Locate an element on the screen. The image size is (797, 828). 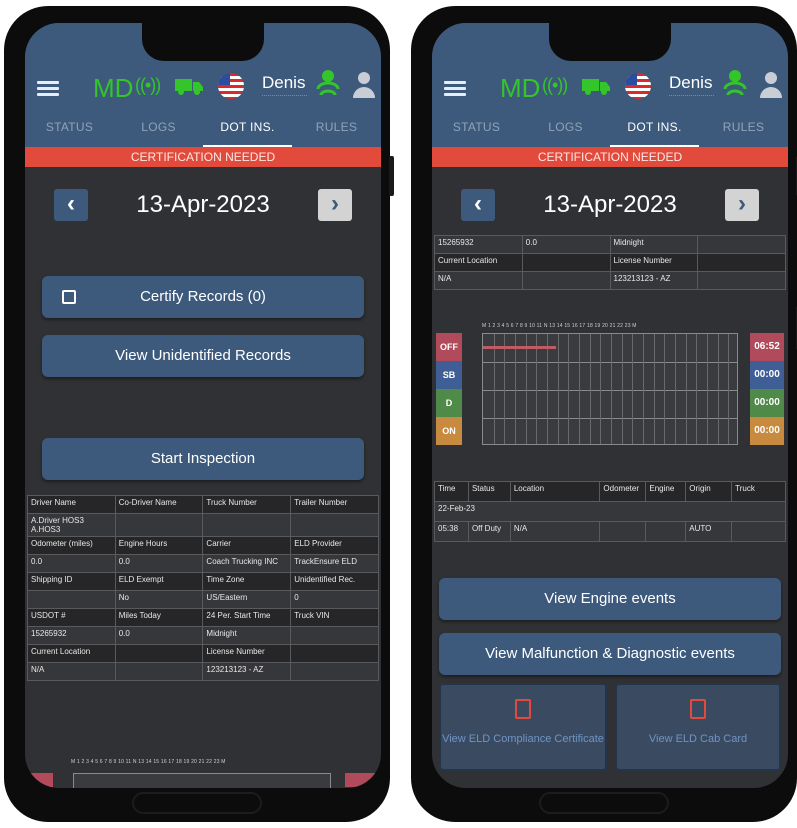
table-cell: AUTO is located at coordinates (709, 531).